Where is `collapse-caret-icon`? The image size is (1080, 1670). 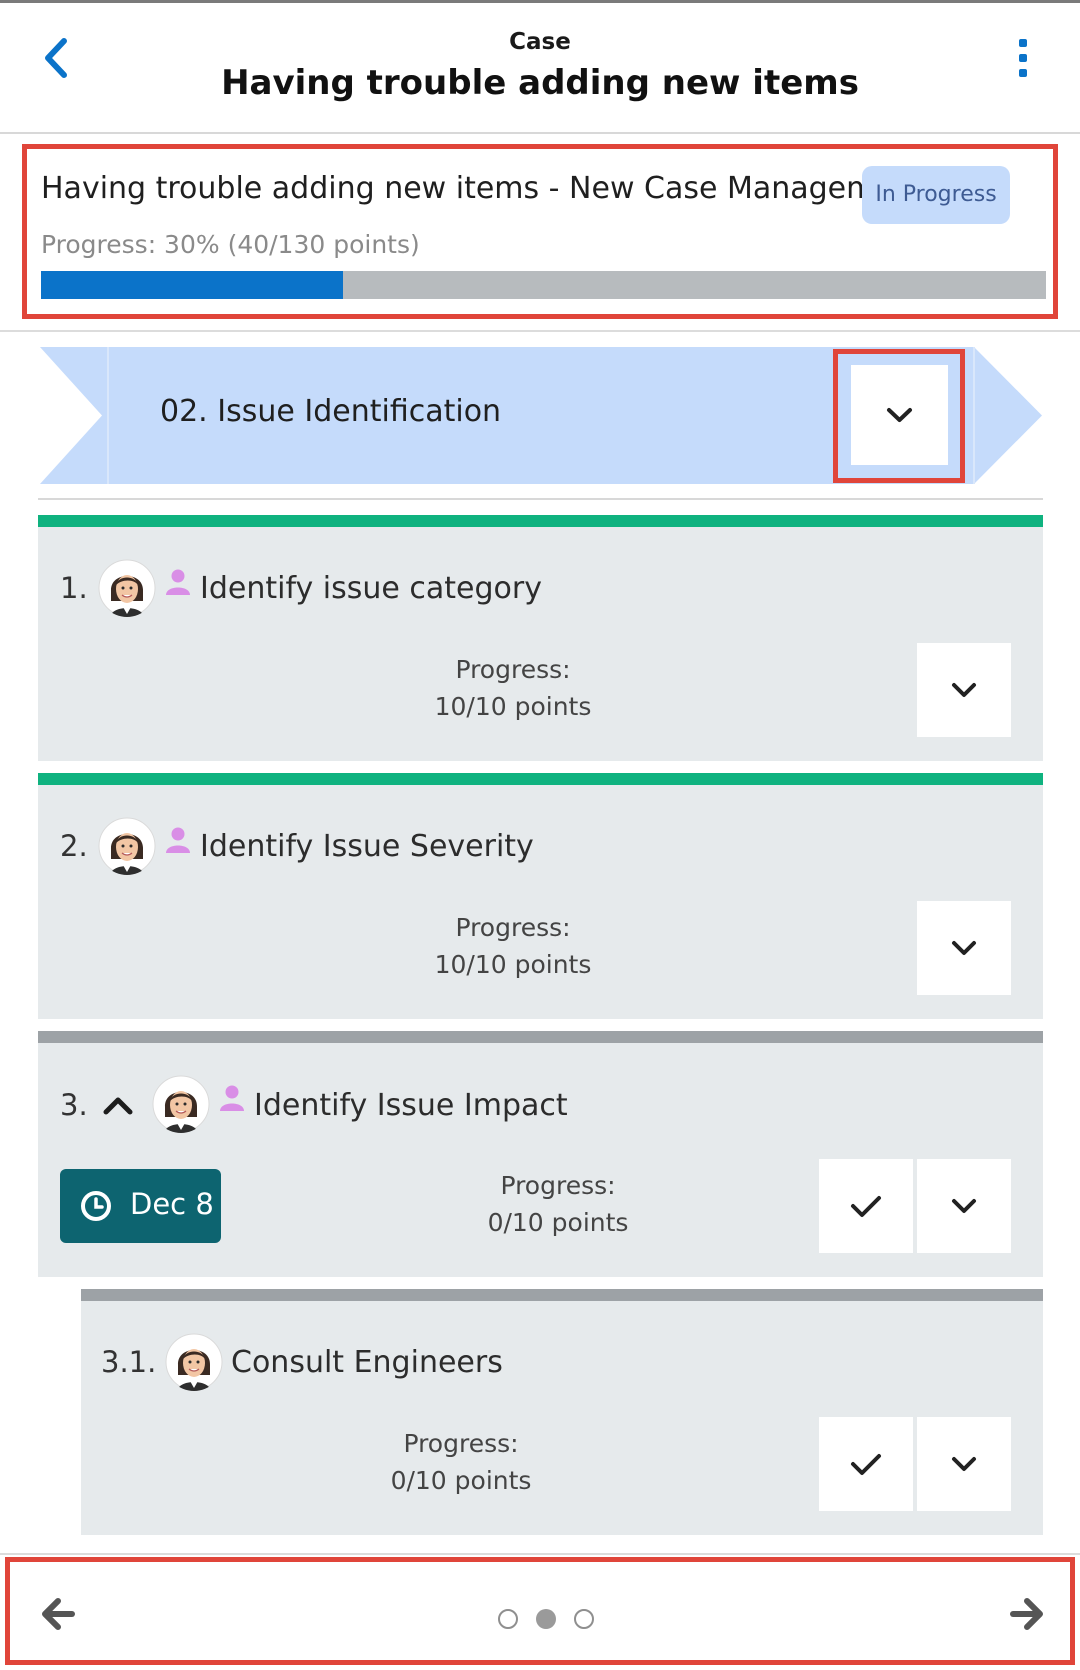 collapse-caret-icon is located at coordinates (118, 1106).